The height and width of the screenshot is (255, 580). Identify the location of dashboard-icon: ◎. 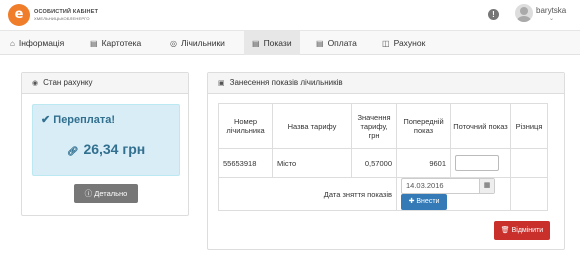
(173, 43).